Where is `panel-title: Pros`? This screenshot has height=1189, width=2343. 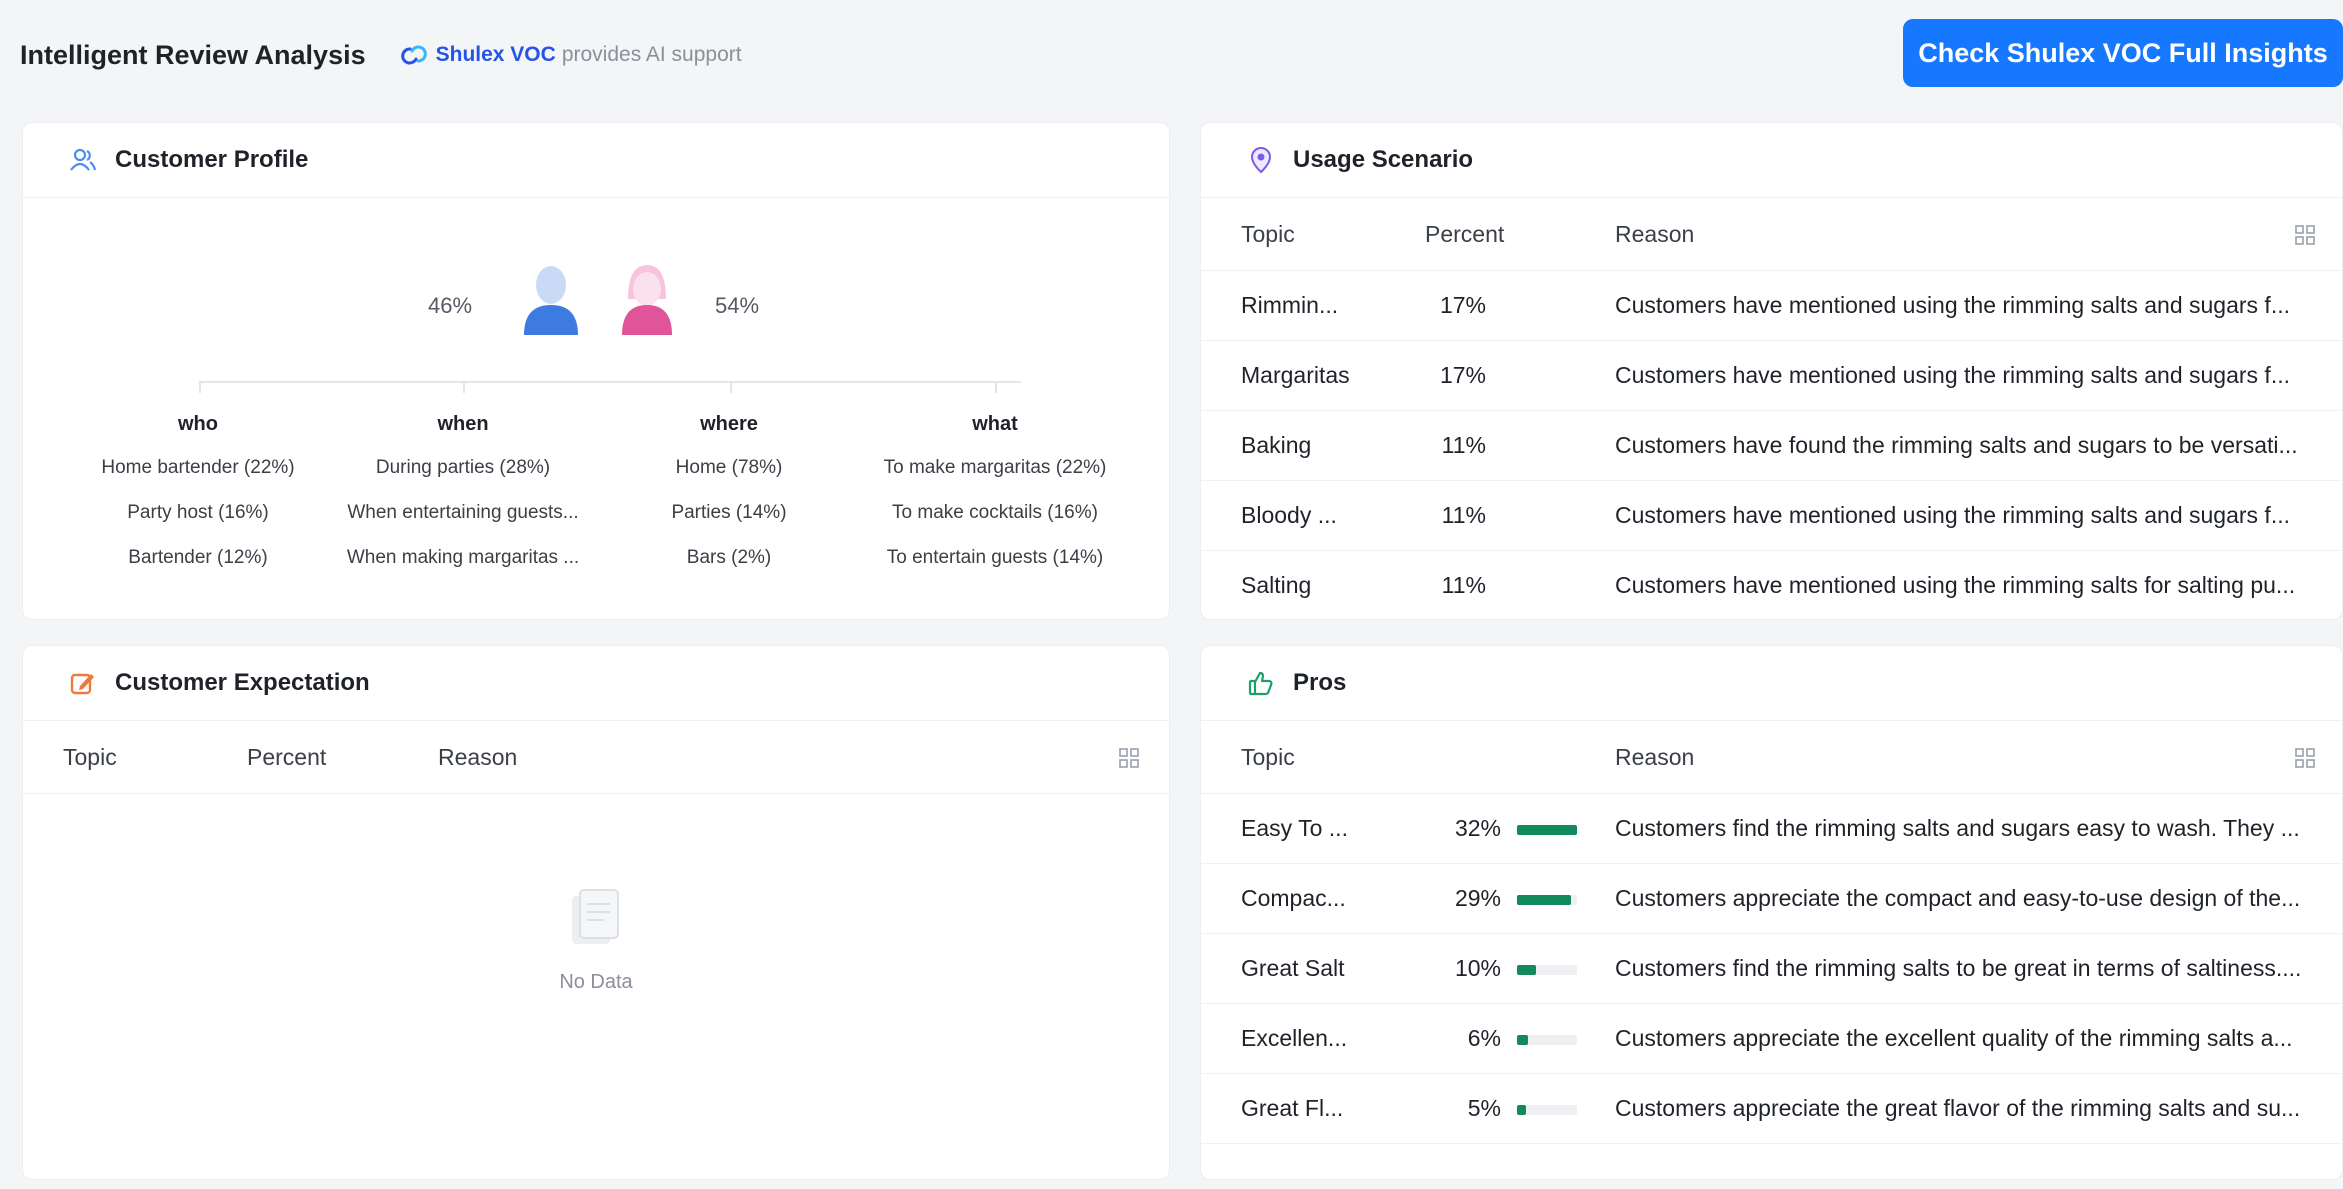
panel-title: Pros is located at coordinates (1320, 682).